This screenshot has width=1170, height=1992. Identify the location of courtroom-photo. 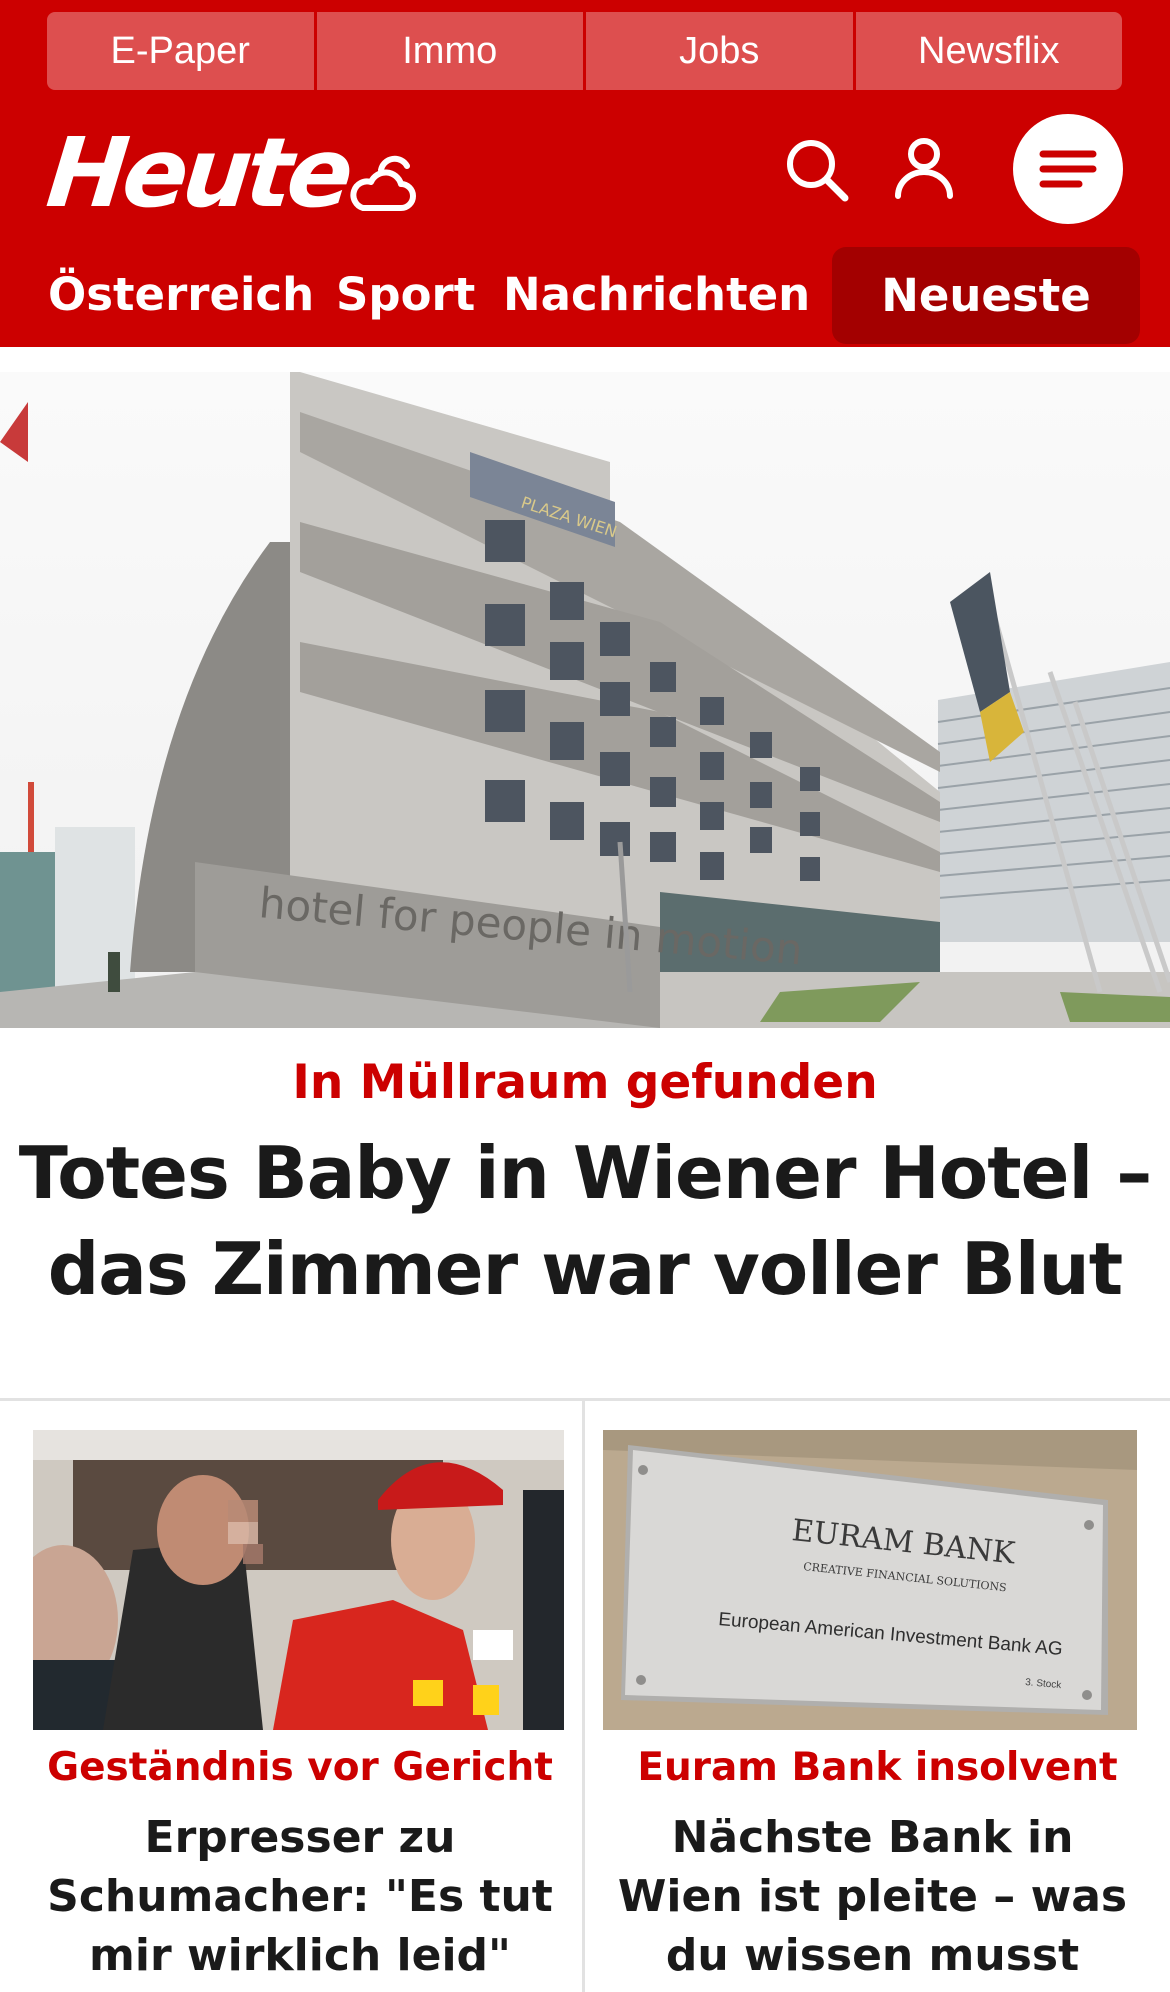
(298, 1580).